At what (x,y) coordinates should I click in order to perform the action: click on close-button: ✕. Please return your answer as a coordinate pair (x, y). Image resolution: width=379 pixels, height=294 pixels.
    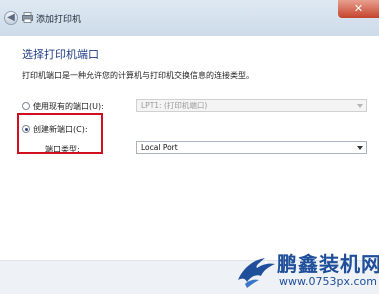
    Looking at the image, I should click on (358, 9).